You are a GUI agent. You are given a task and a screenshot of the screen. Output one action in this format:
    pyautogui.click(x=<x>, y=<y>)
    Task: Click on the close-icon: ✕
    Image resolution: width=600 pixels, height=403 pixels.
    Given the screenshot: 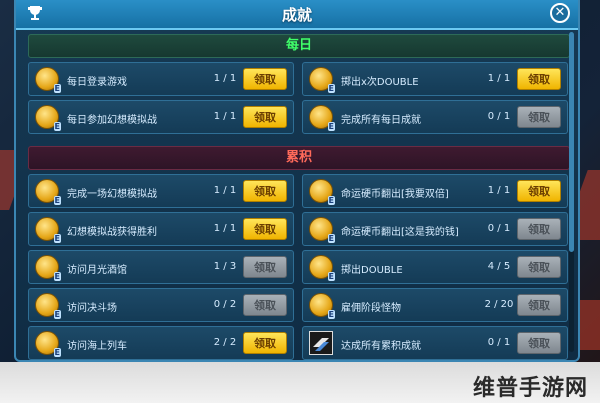 What is the action you would take?
    pyautogui.click(x=560, y=12)
    